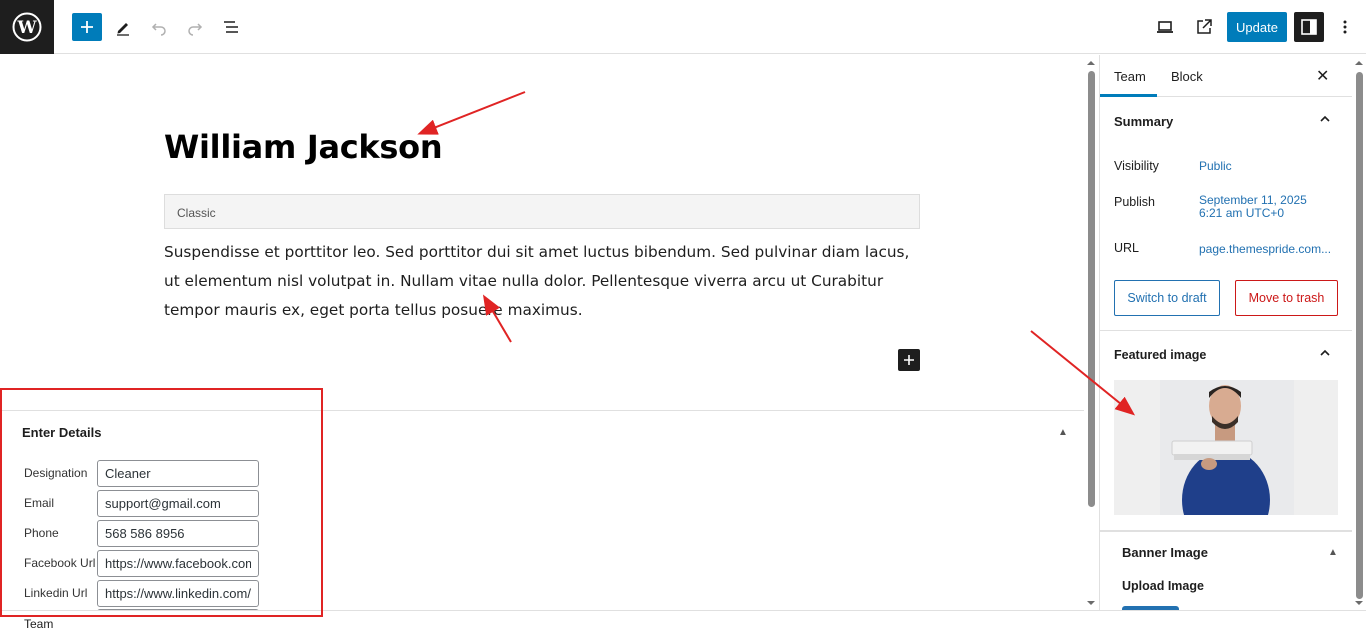  What do you see at coordinates (1226, 531) in the screenshot?
I see `divider` at bounding box center [1226, 531].